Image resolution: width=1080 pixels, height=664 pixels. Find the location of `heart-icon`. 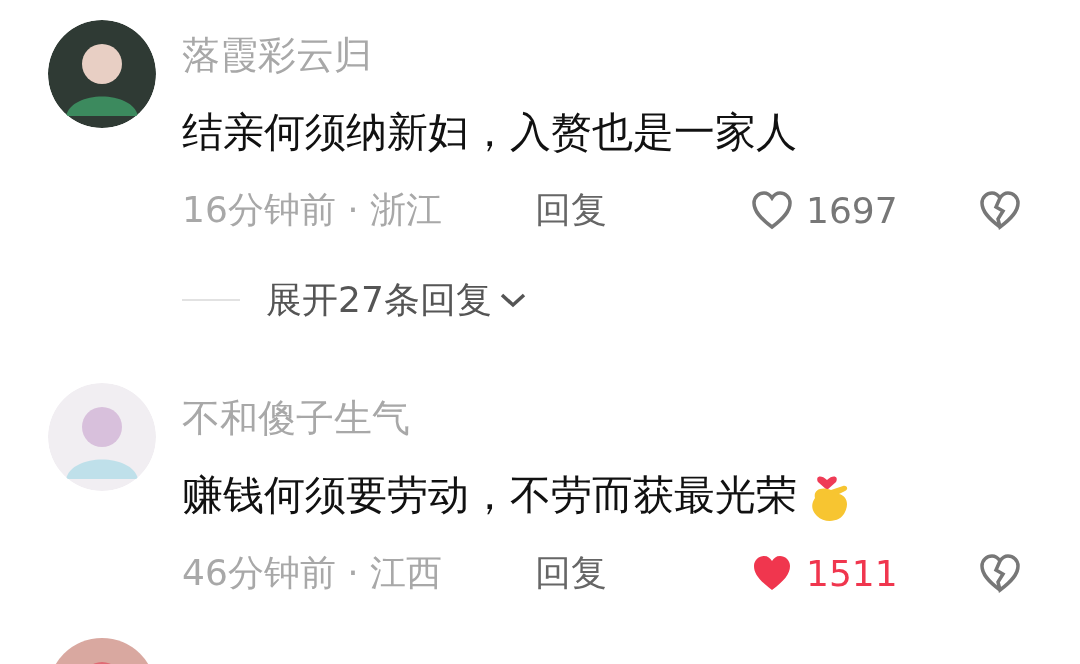

heart-icon is located at coordinates (772, 210).